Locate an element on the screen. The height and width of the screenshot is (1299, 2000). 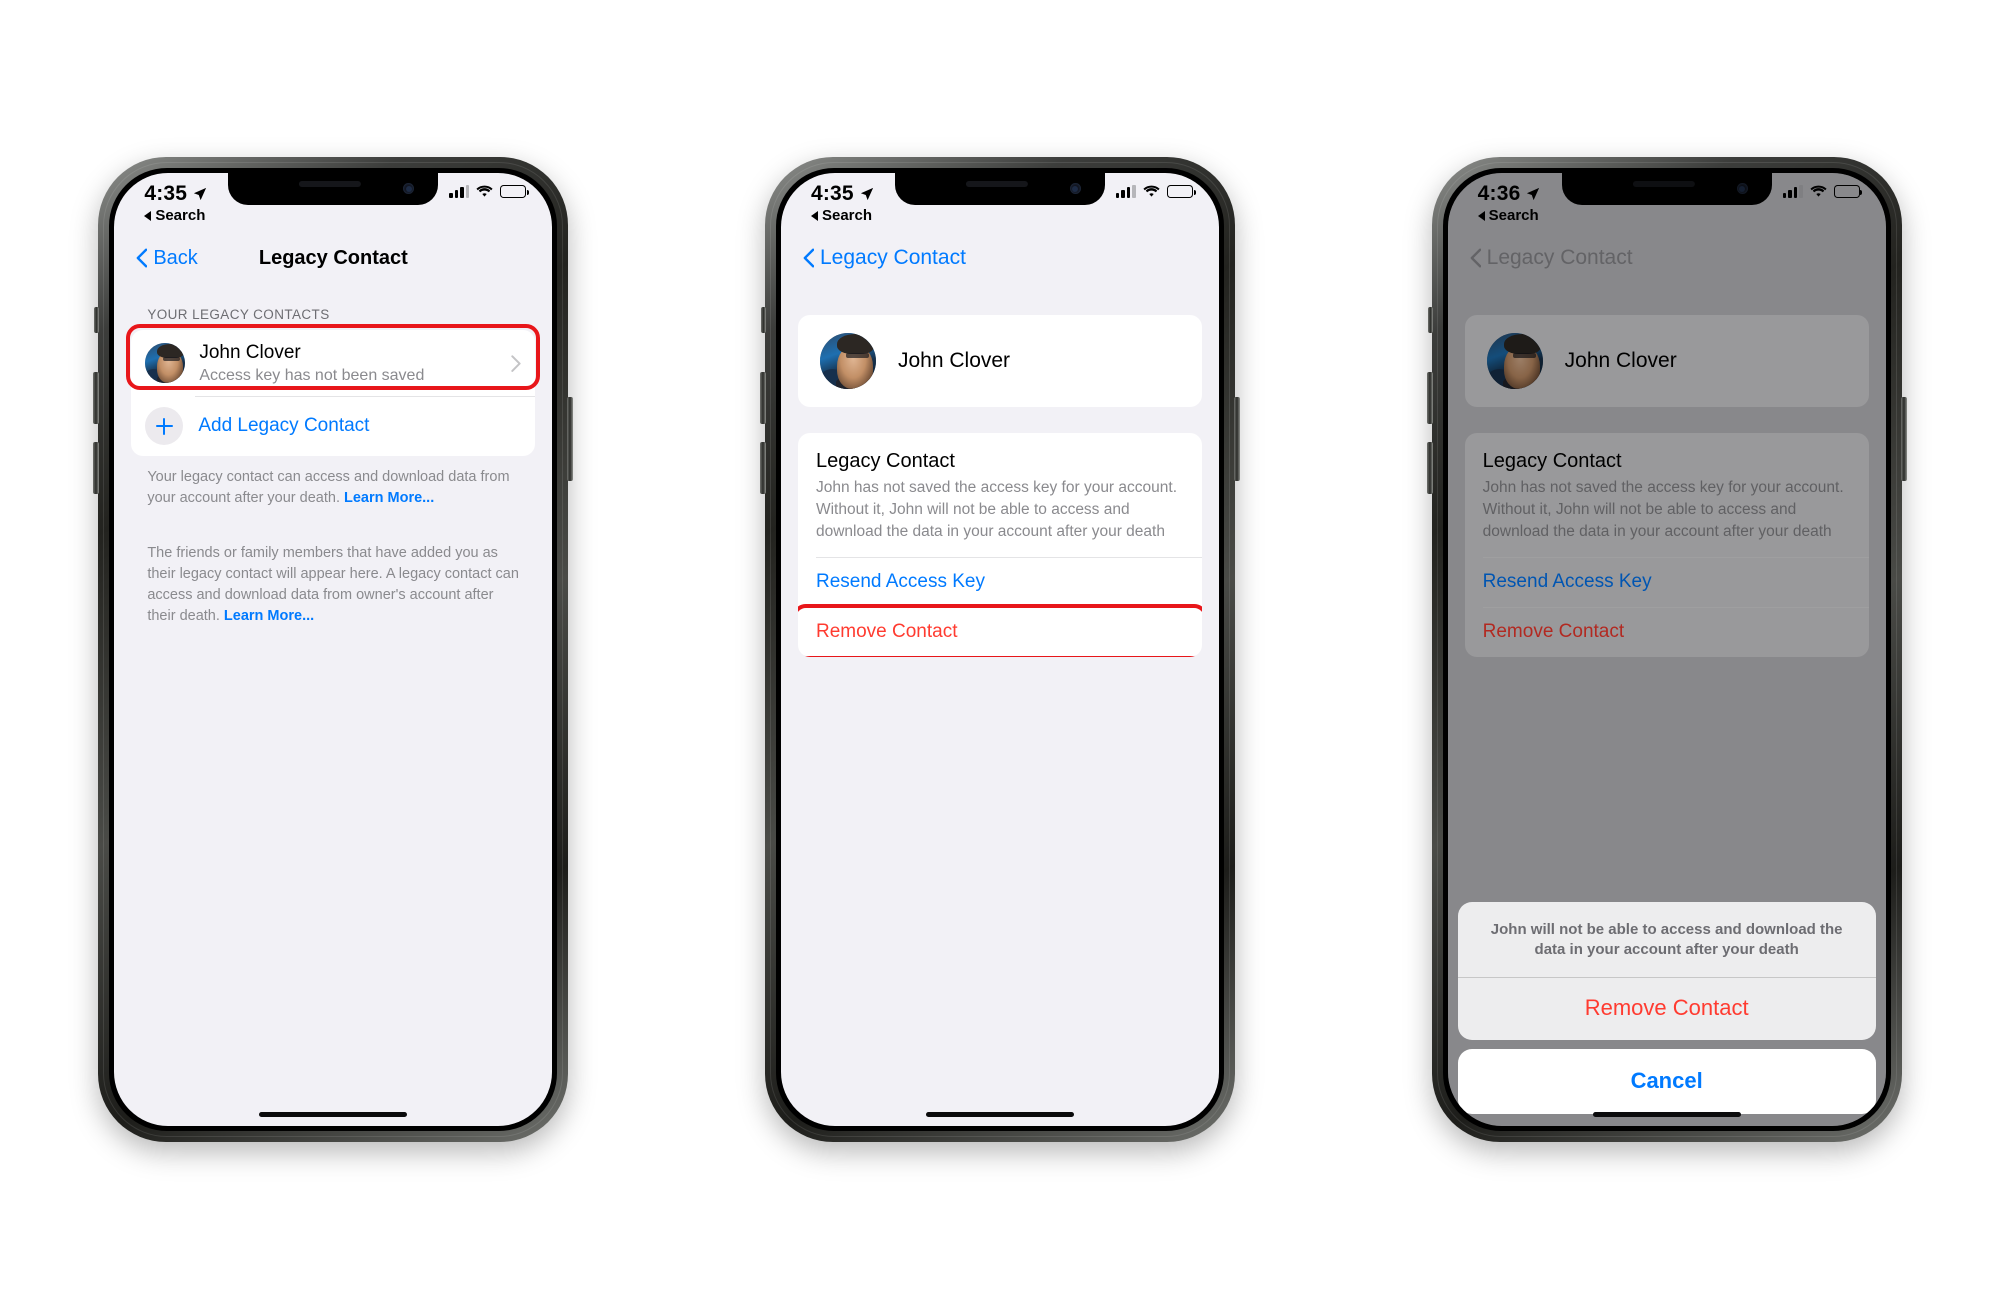
chevron-right-icon is located at coordinates (516, 363).